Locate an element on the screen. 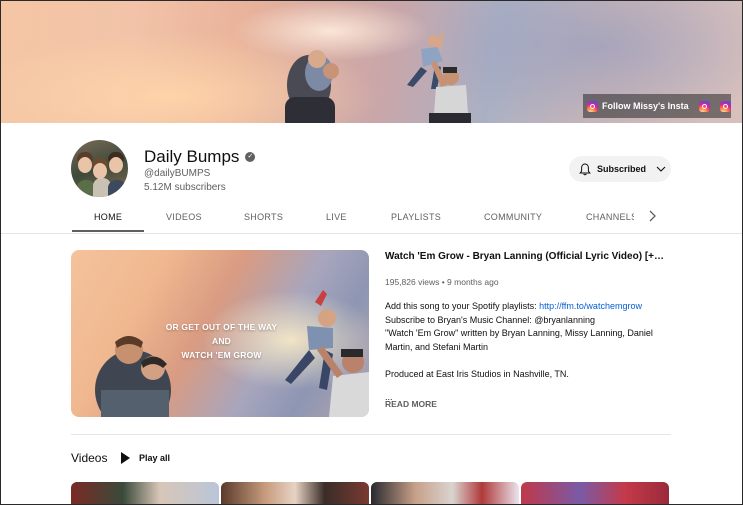 The width and height of the screenshot is (743, 505). view-count: 195,826 views is located at coordinates (412, 282).